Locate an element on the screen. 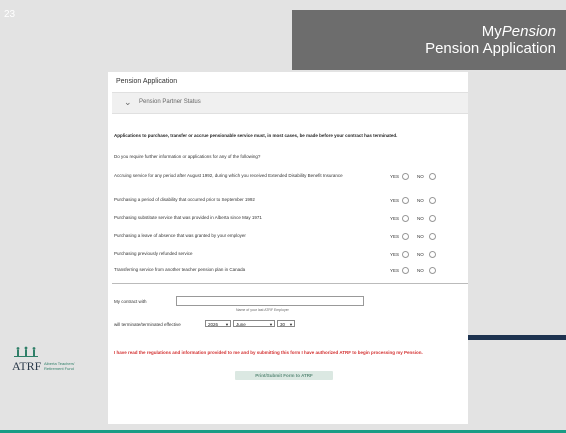 This screenshot has height=433, width=566. chevron-down-icon: ⌄ is located at coordinates (128, 102).